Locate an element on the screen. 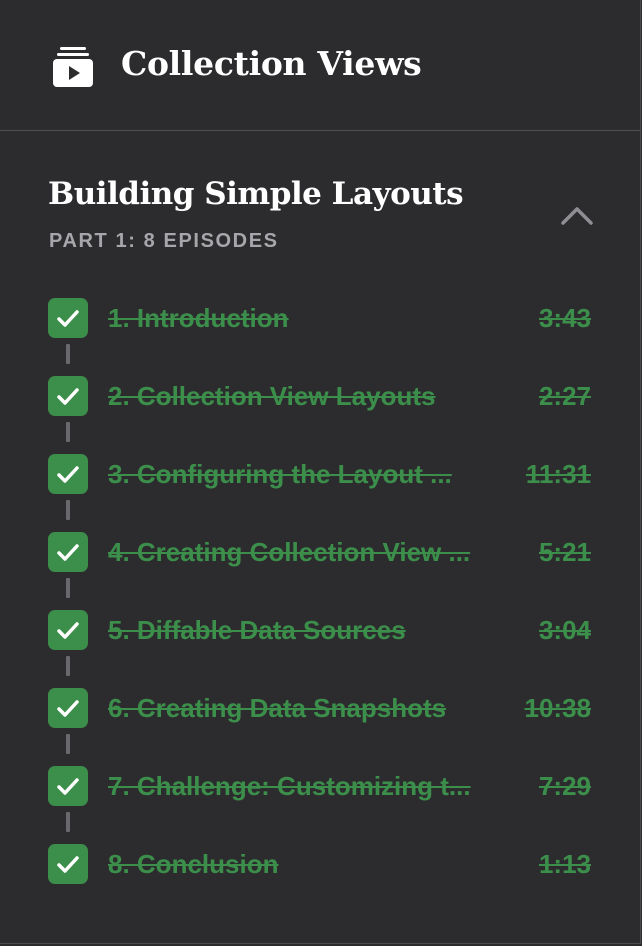 Image resolution: width=642 pixels, height=946 pixels. episode-item: 3. Configuring the Layout ... 11:31 is located at coordinates (320, 474).